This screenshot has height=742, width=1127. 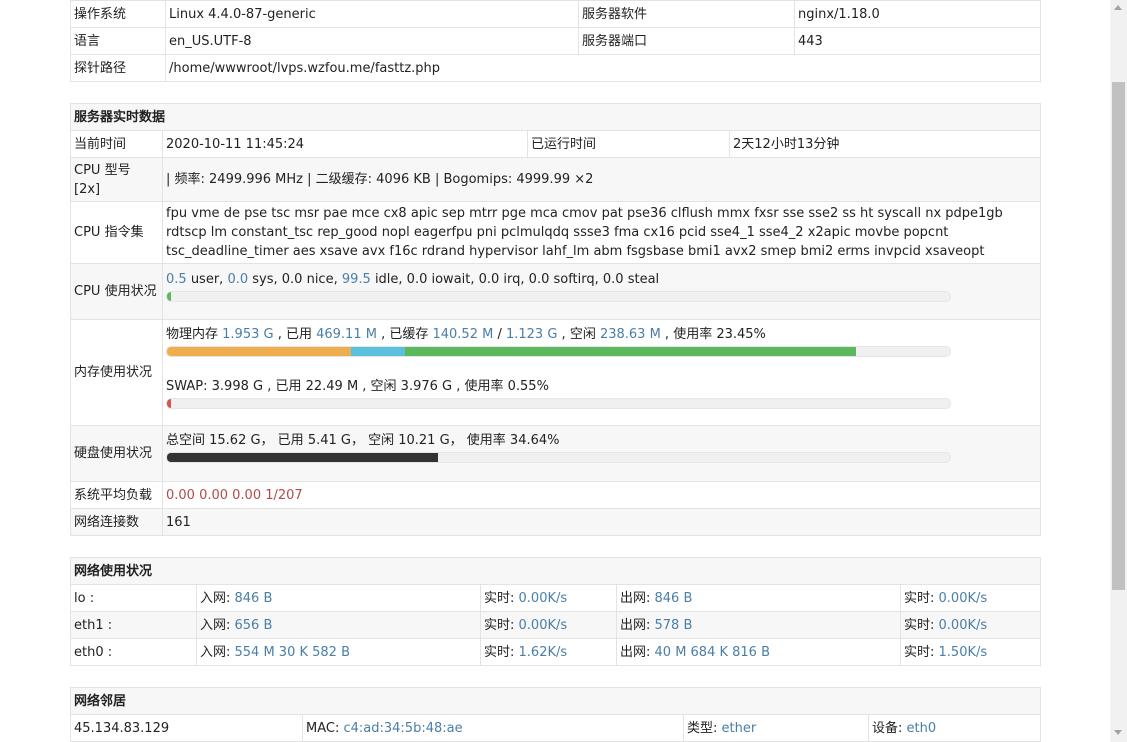 What do you see at coordinates (493, 728) in the screenshot?
I see `neighbor-mac: MAC: c4:ad:34:5b:48:ae` at bounding box center [493, 728].